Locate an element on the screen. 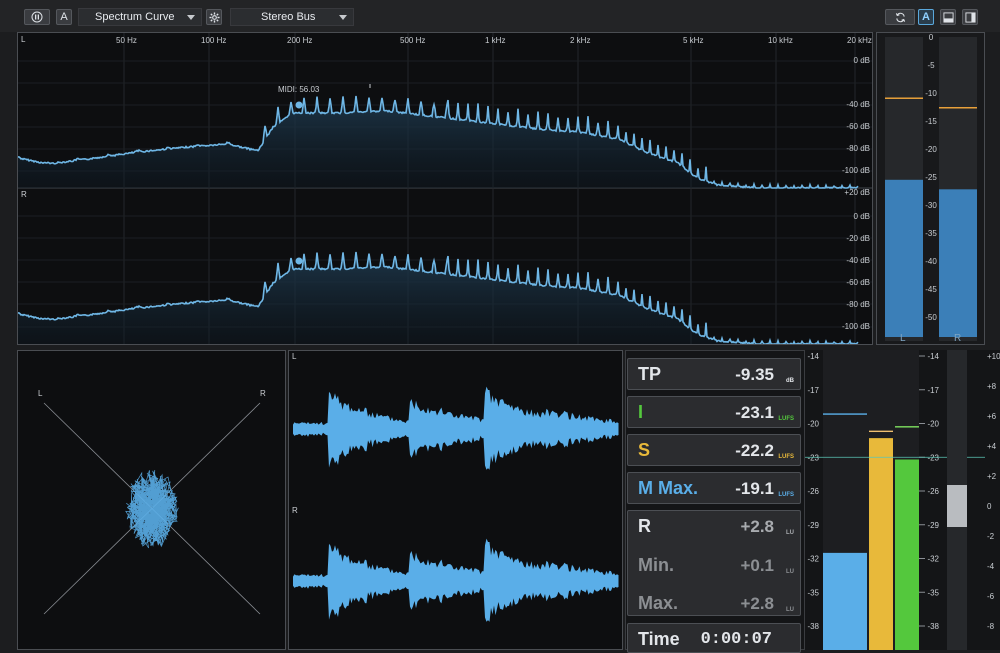 This screenshot has height=653, width=1000. level-scale-label: -40 is located at coordinates (931, 261).